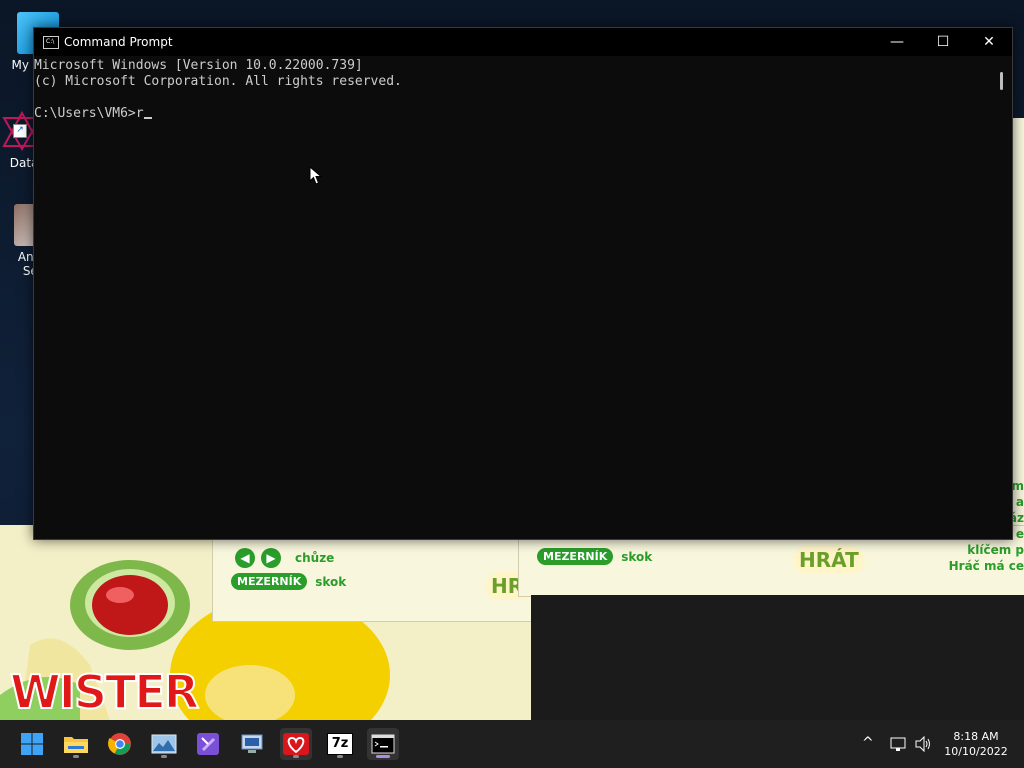 This screenshot has height=768, width=1024. I want to click on vertical-scrollbar, so click(1001, 81).